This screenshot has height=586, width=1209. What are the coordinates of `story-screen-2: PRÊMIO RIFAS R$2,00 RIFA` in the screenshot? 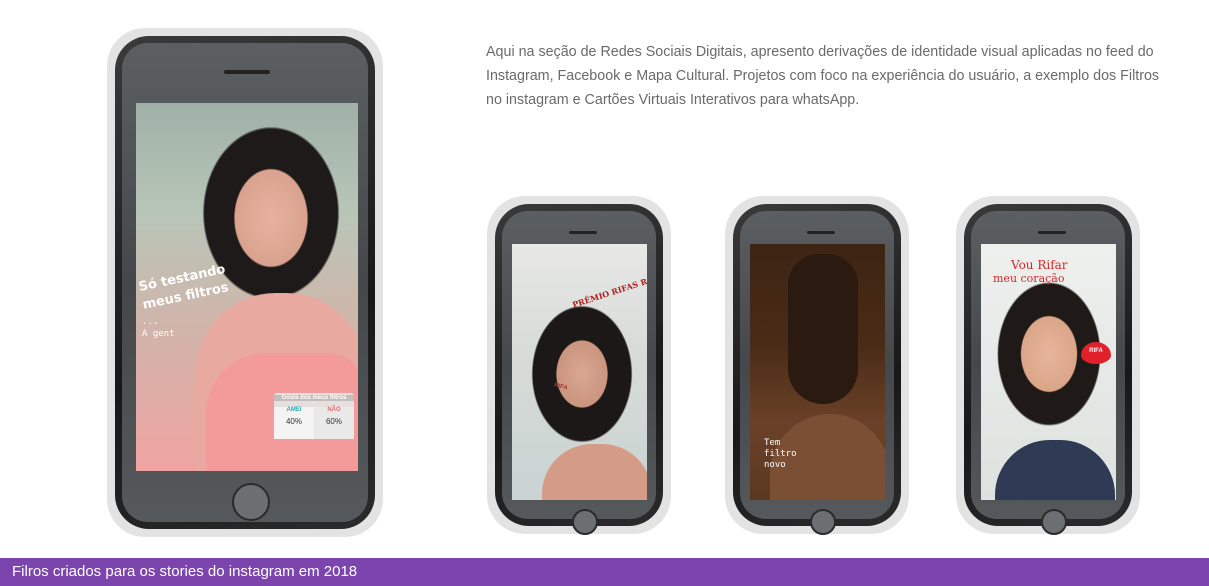 It's located at (579, 372).